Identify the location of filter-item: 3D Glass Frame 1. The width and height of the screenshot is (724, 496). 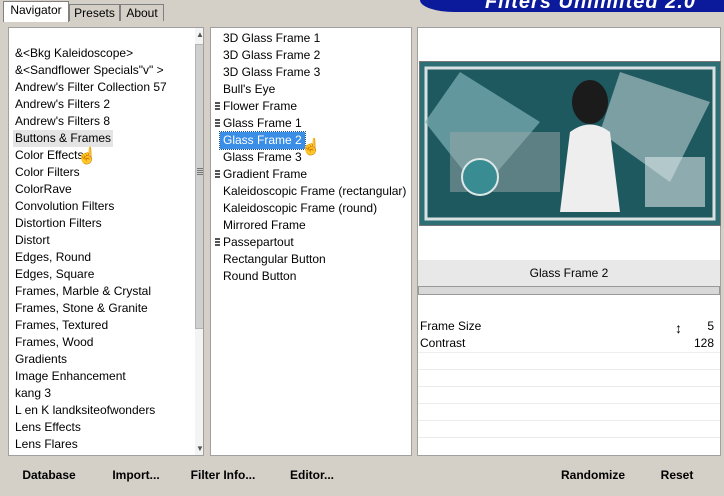
(271, 38).